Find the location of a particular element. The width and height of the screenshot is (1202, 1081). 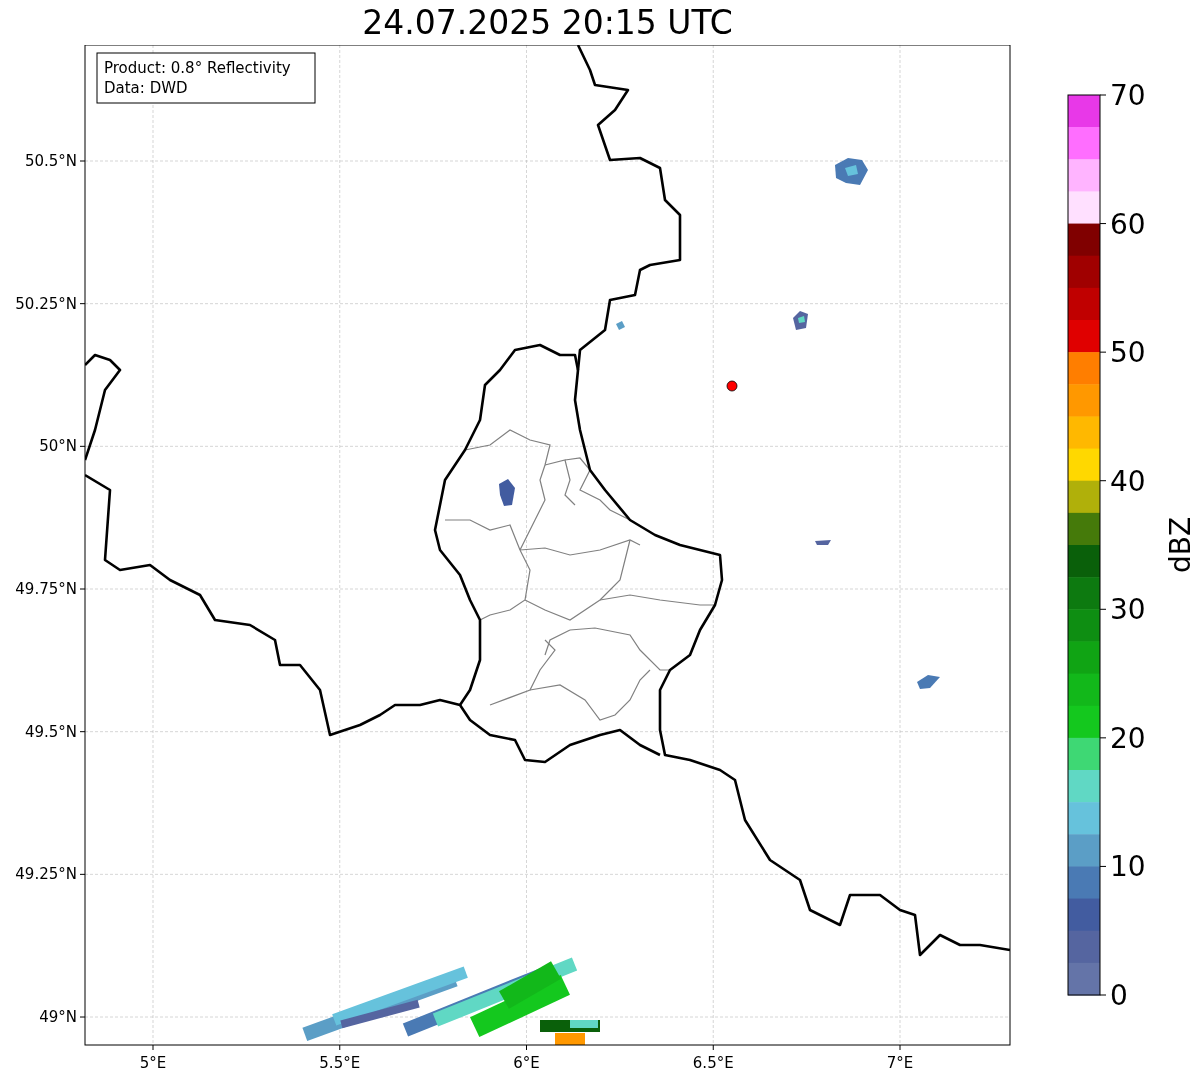

y-tick-label: 50°N is located at coordinates (58, 446).